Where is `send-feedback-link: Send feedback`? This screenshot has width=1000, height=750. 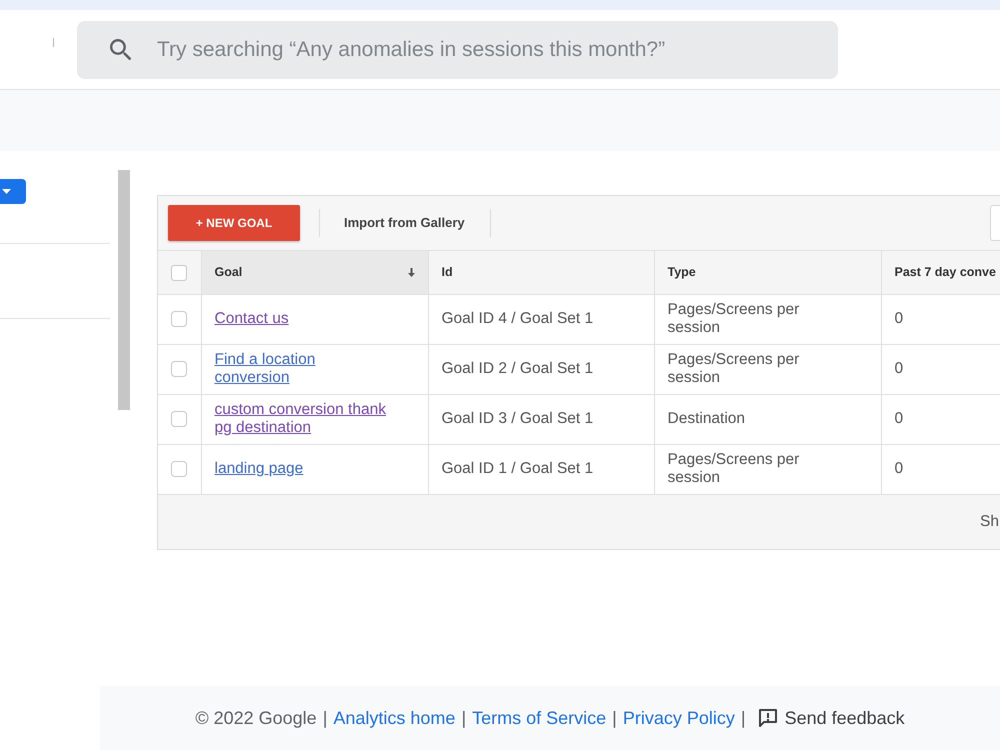
send-feedback-link: Send feedback is located at coordinates (831, 718).